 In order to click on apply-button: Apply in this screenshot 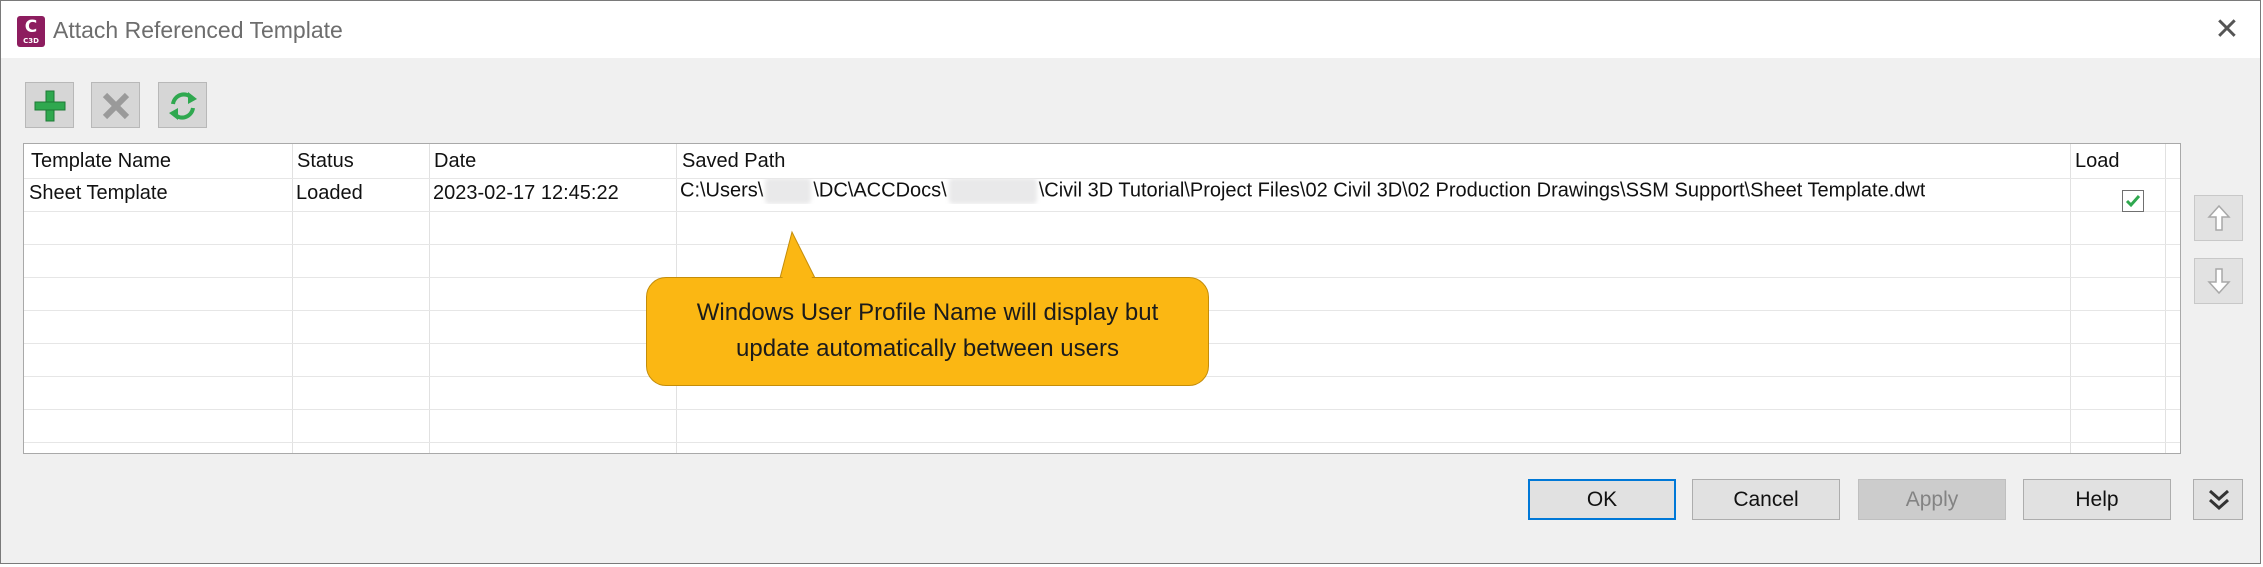, I will do `click(1932, 499)`.